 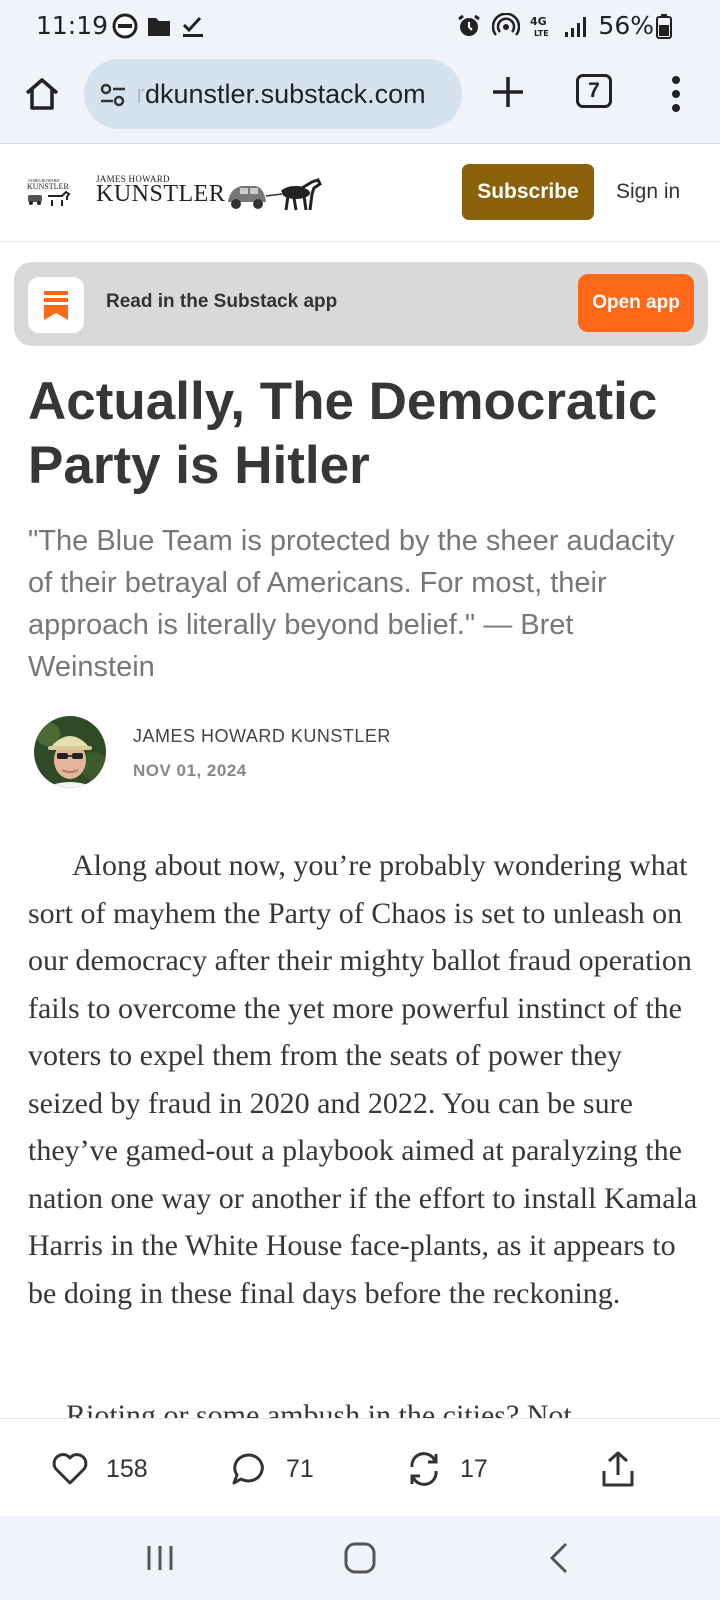 I want to click on heart-icon, so click(x=70, y=1469).